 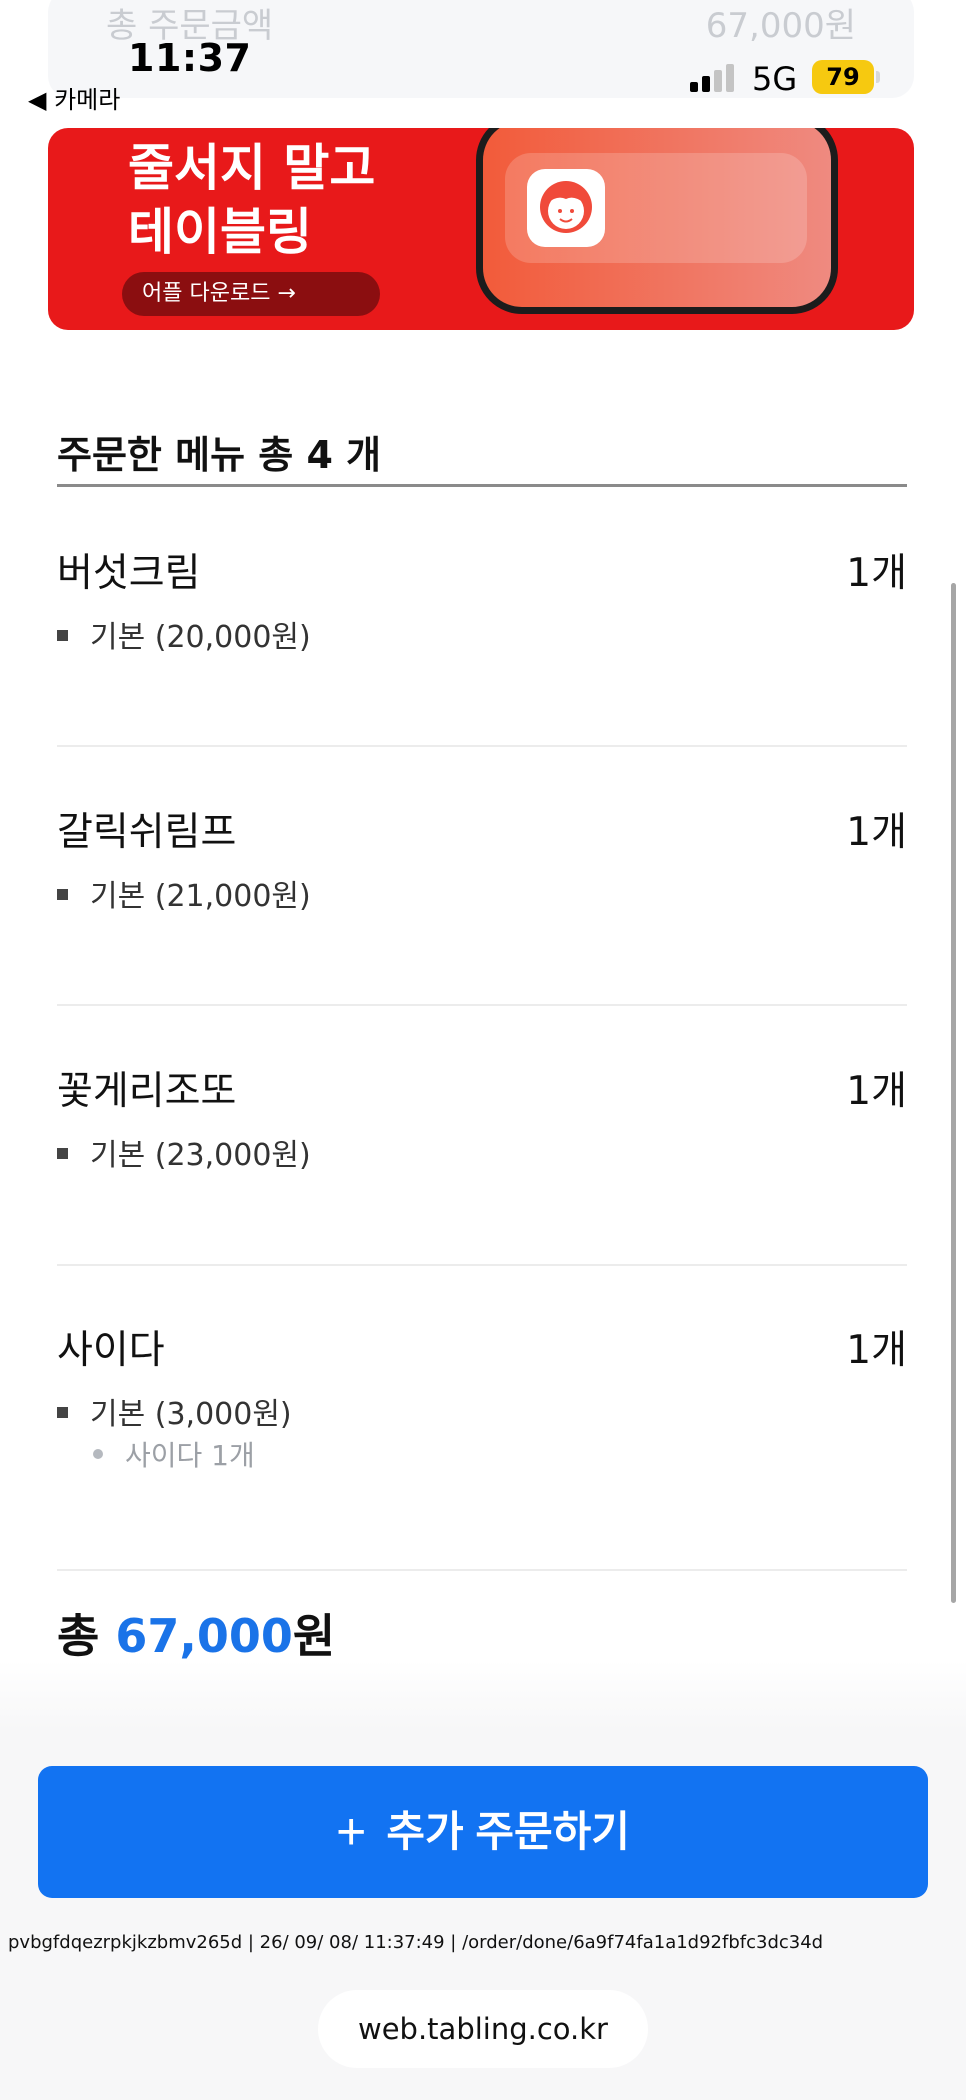 What do you see at coordinates (200, 896) in the screenshot?
I see `item-option-text: 기본 (21,000원)` at bounding box center [200, 896].